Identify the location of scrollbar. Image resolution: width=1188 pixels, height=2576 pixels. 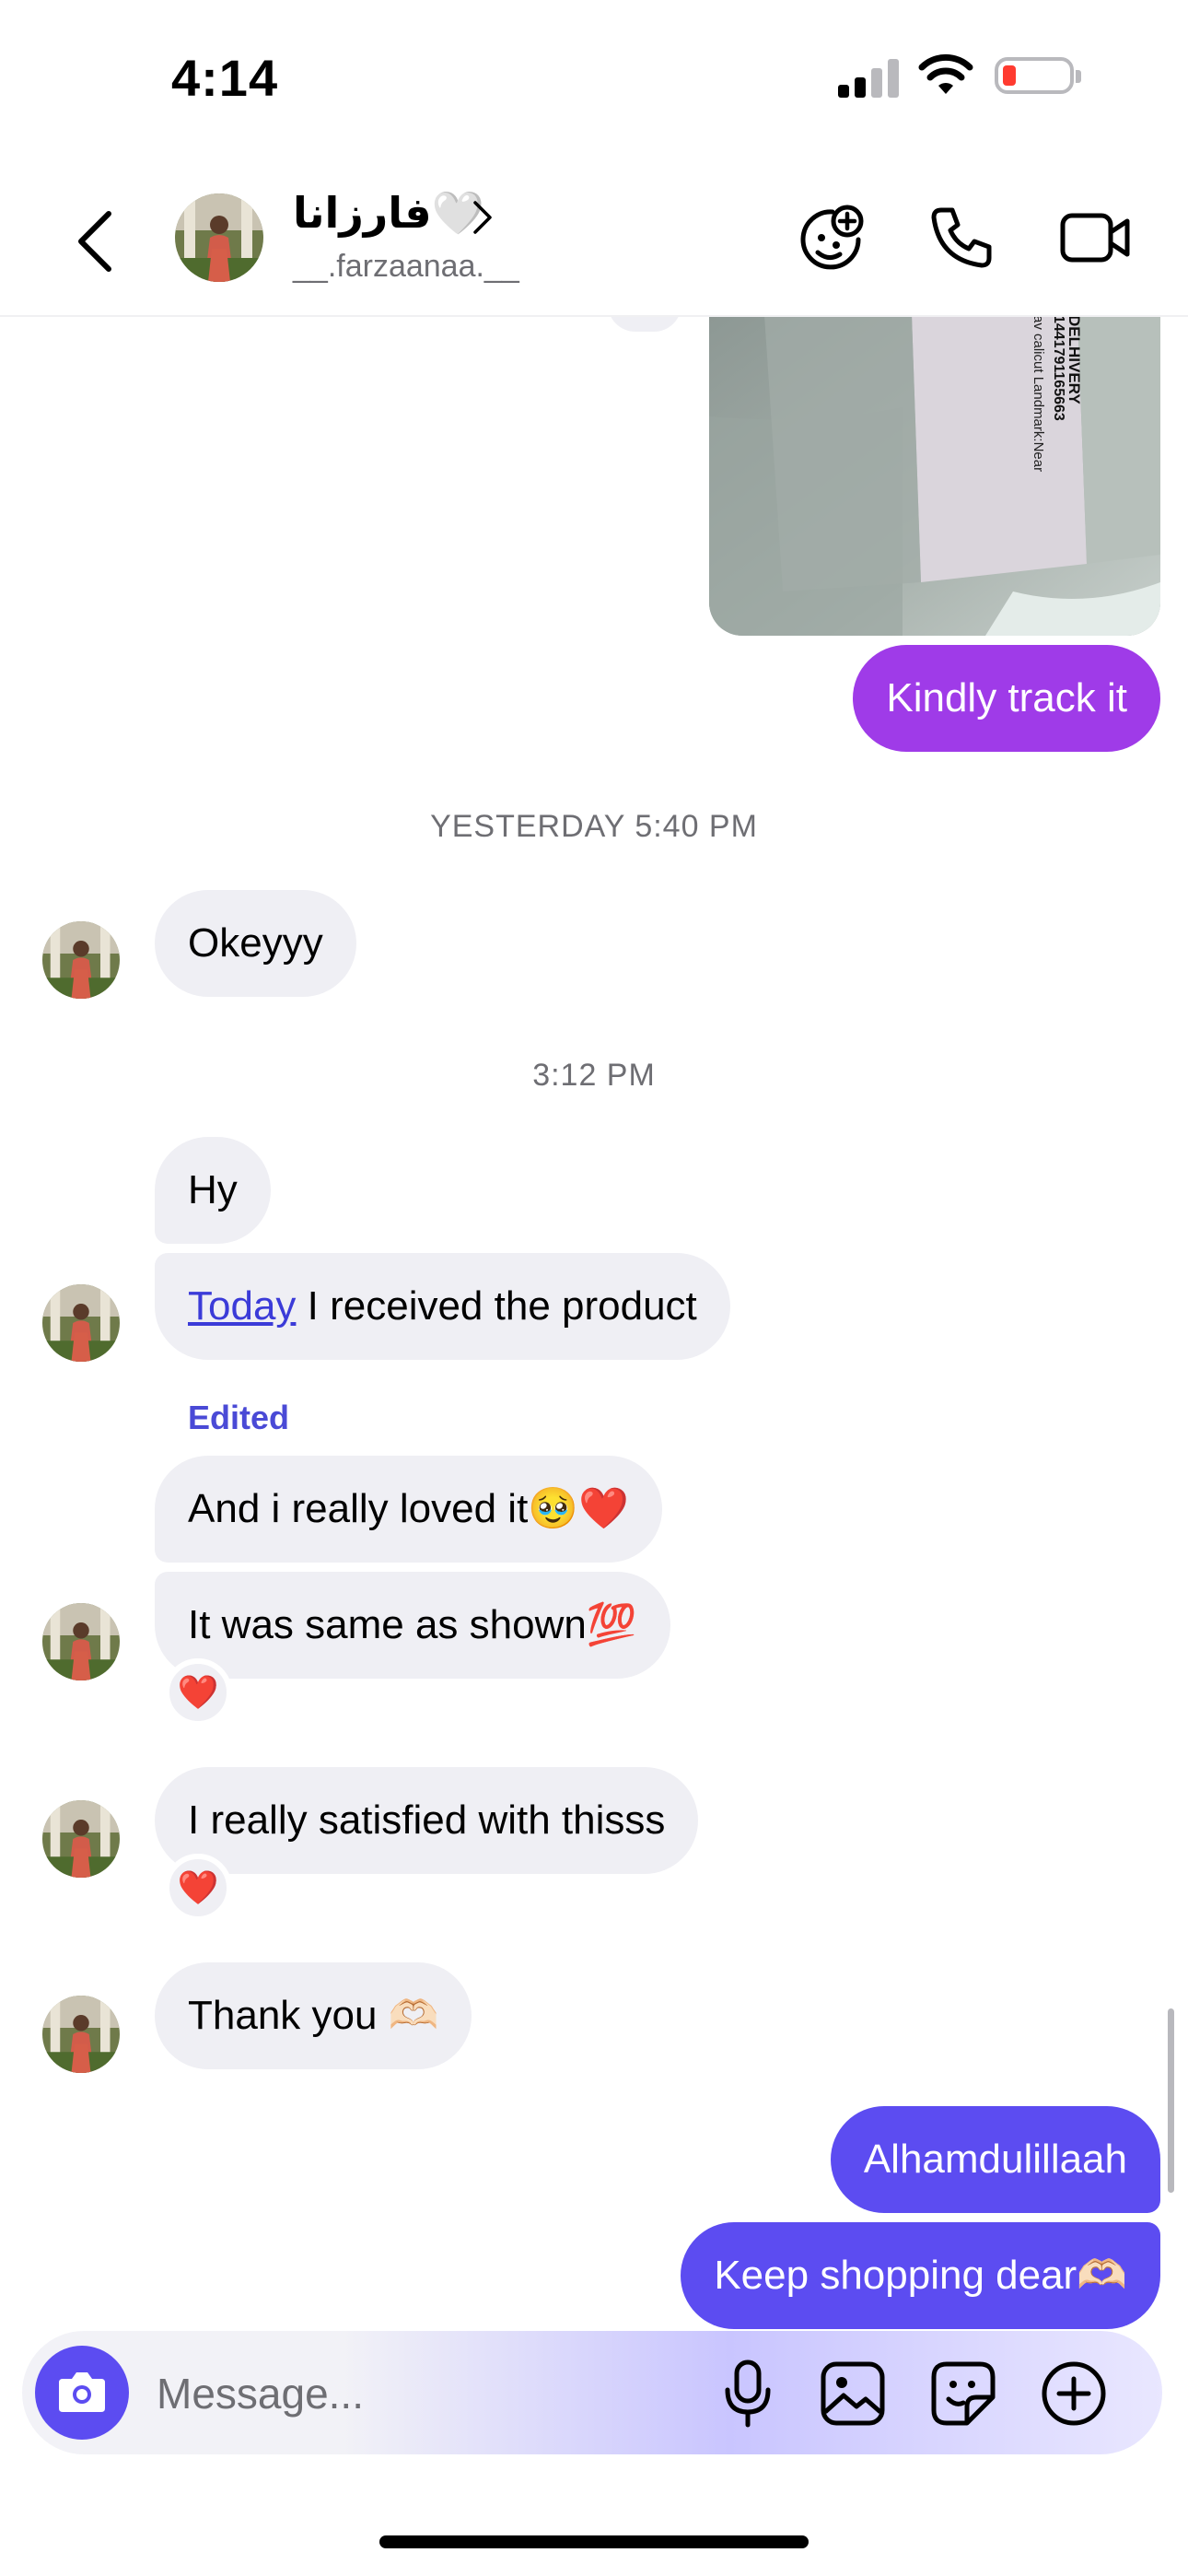
(1171, 2100).